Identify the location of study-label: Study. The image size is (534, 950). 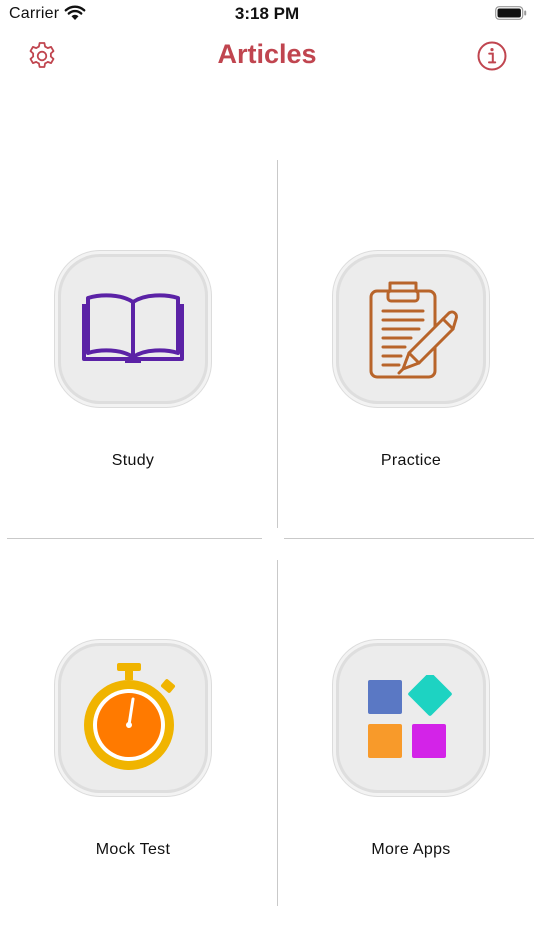
(133, 460).